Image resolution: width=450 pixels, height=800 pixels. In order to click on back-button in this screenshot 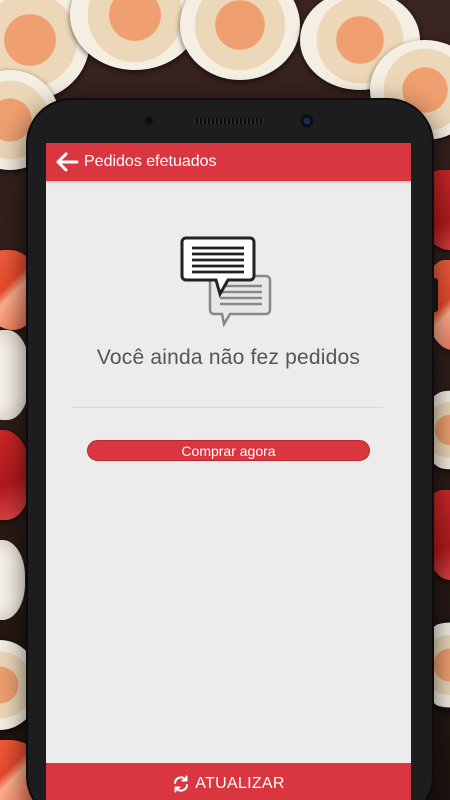, I will do `click(67, 162)`.